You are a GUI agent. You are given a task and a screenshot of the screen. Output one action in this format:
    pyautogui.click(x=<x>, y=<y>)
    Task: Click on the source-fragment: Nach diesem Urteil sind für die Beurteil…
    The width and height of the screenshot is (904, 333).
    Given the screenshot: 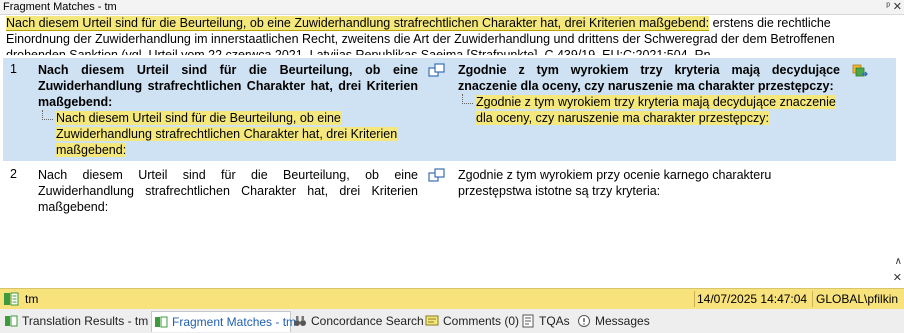 What is the action you would take?
    pyautogui.click(x=228, y=134)
    